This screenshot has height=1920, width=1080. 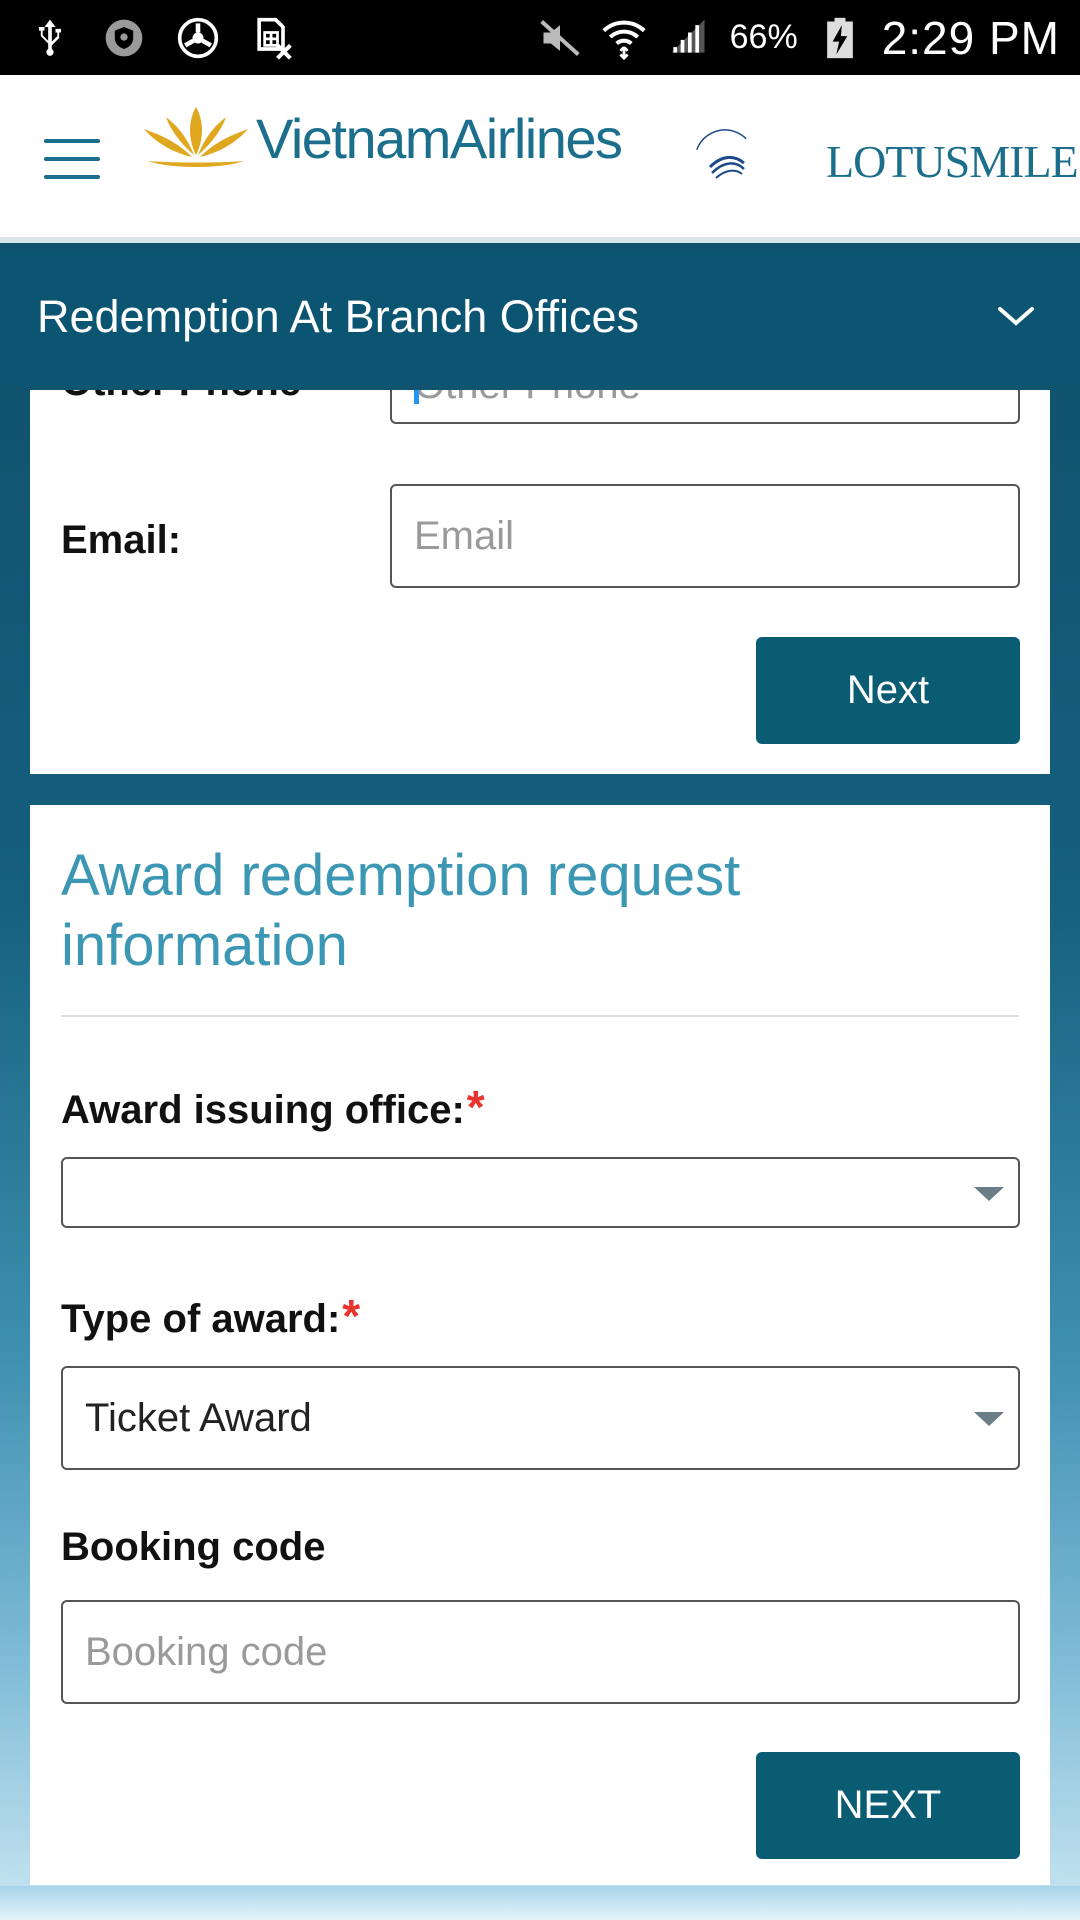 I want to click on wifi-icon, so click(x=624, y=38).